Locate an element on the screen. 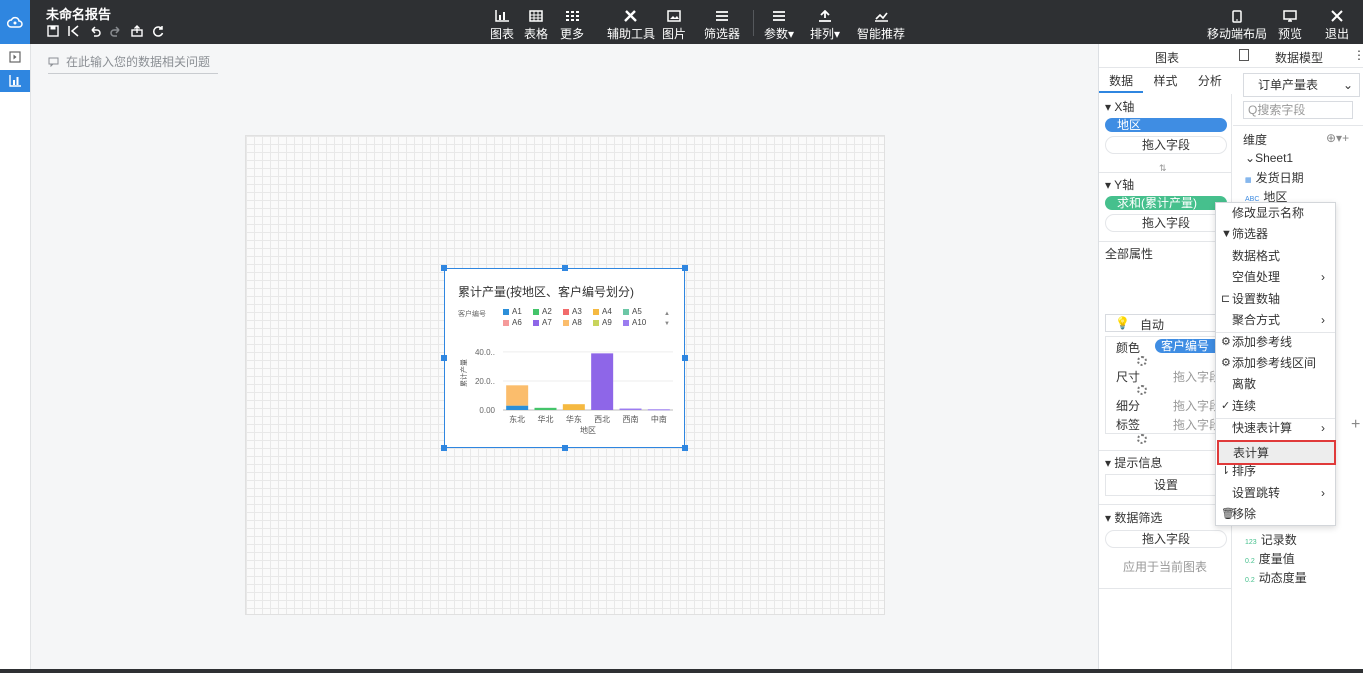 Image resolution: width=1363 pixels, height=673 pixels. chat-icon is located at coordinates (53, 62).